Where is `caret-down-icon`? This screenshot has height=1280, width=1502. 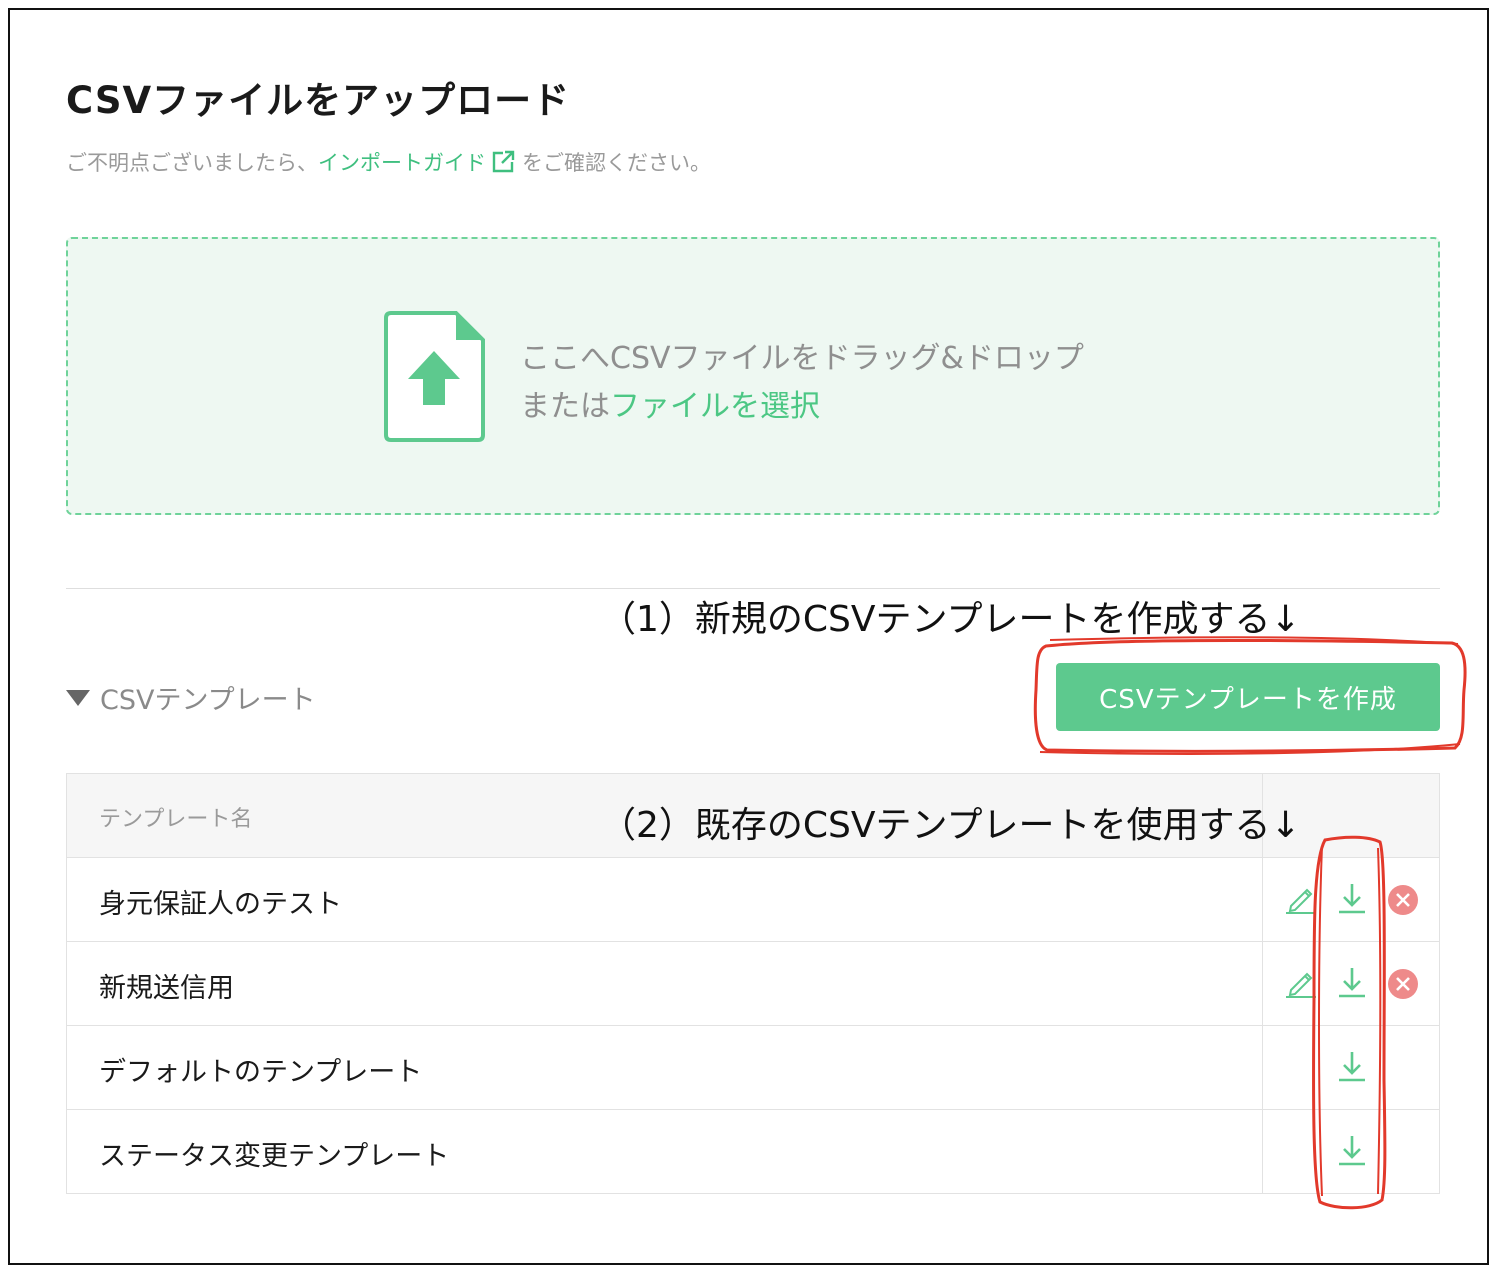 caret-down-icon is located at coordinates (78, 698).